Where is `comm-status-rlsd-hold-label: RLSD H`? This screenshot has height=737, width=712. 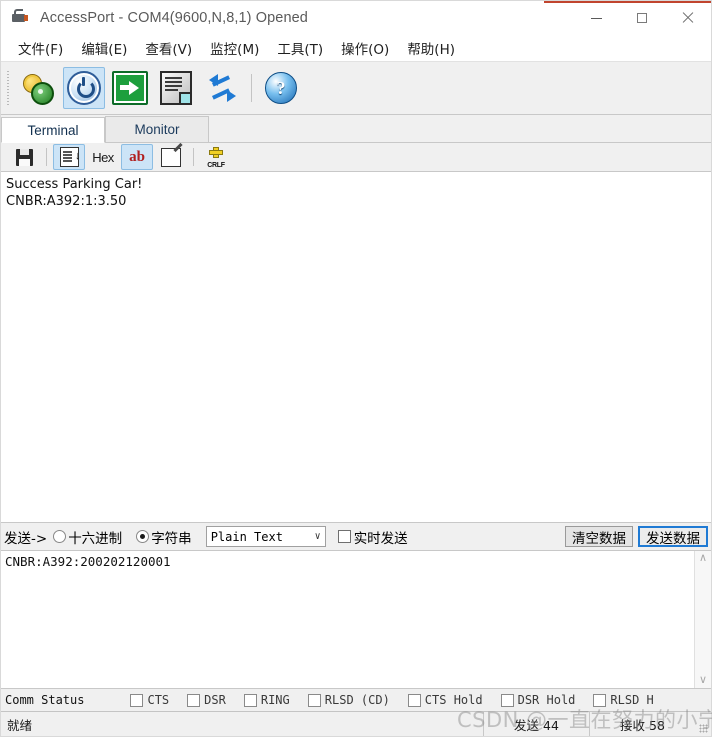 comm-status-rlsd-hold-label: RLSD H is located at coordinates (632, 700).